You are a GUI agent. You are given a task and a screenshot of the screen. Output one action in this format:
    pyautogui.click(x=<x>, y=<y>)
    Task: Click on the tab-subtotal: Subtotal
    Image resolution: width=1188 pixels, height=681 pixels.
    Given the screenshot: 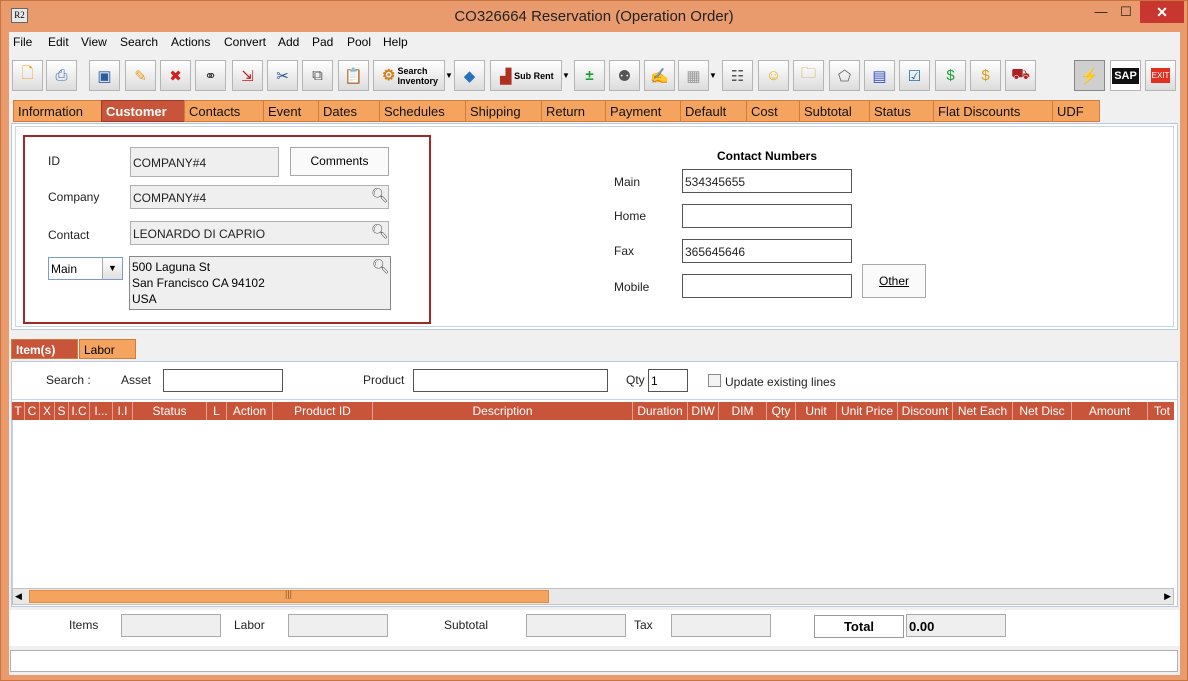 What is the action you would take?
    pyautogui.click(x=834, y=111)
    